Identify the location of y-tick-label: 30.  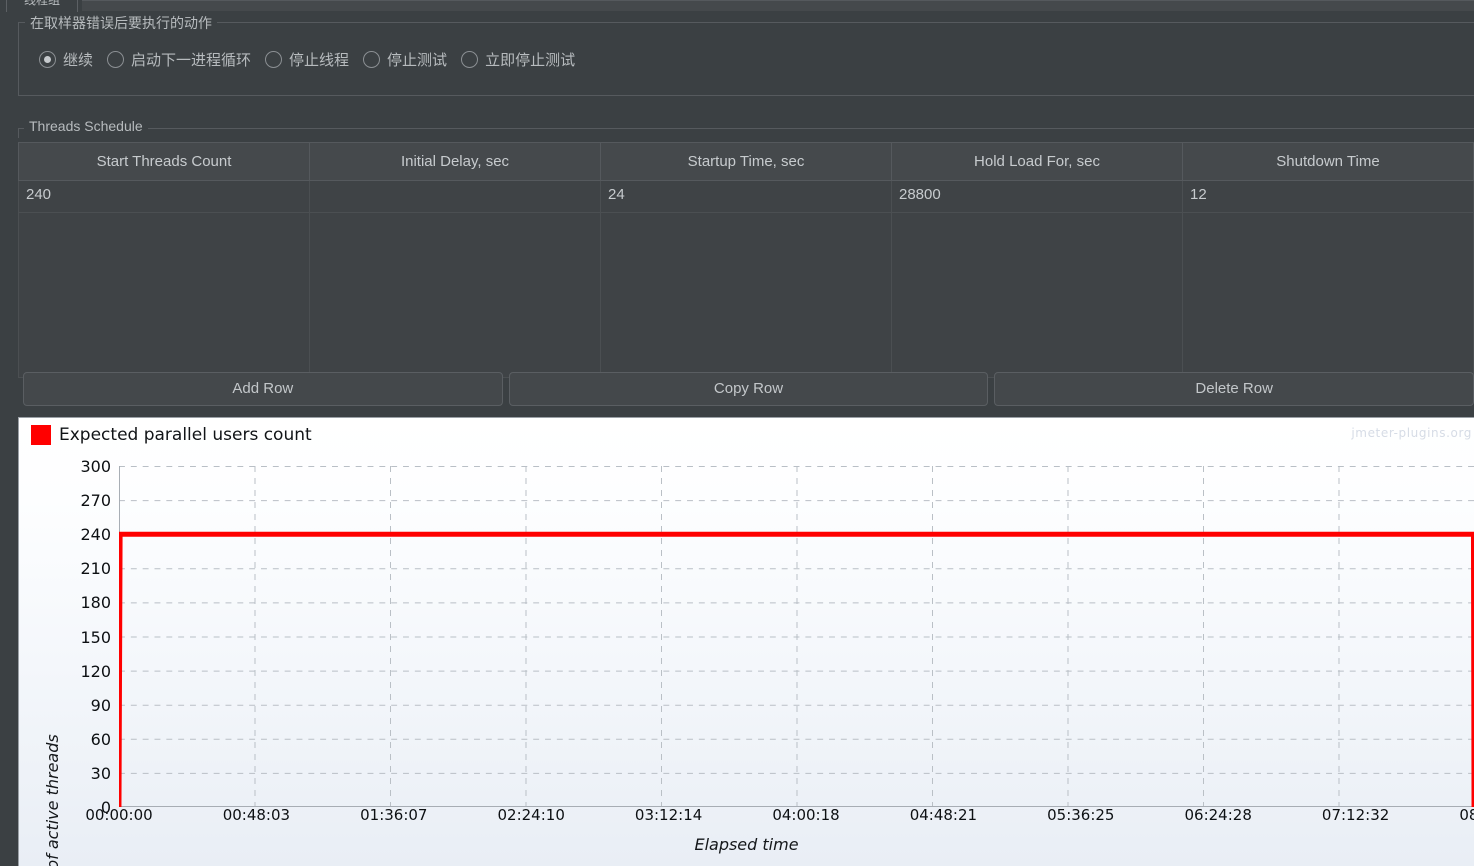
(100, 773).